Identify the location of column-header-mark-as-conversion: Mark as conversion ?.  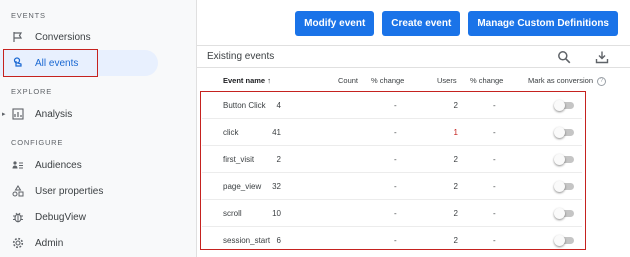
(567, 81).